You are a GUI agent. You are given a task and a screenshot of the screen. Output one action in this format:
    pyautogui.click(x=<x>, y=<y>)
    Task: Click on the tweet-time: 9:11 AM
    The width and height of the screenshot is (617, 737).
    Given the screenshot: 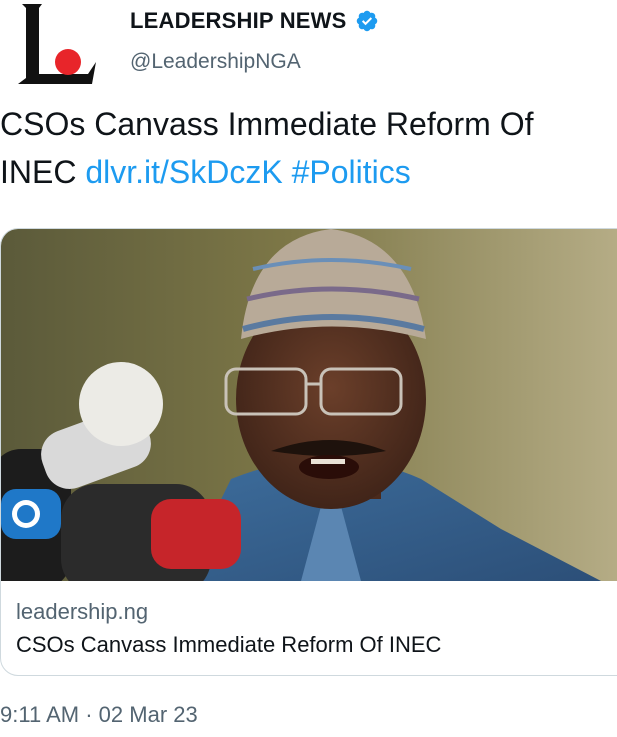 What is the action you would take?
    pyautogui.click(x=40, y=714)
    